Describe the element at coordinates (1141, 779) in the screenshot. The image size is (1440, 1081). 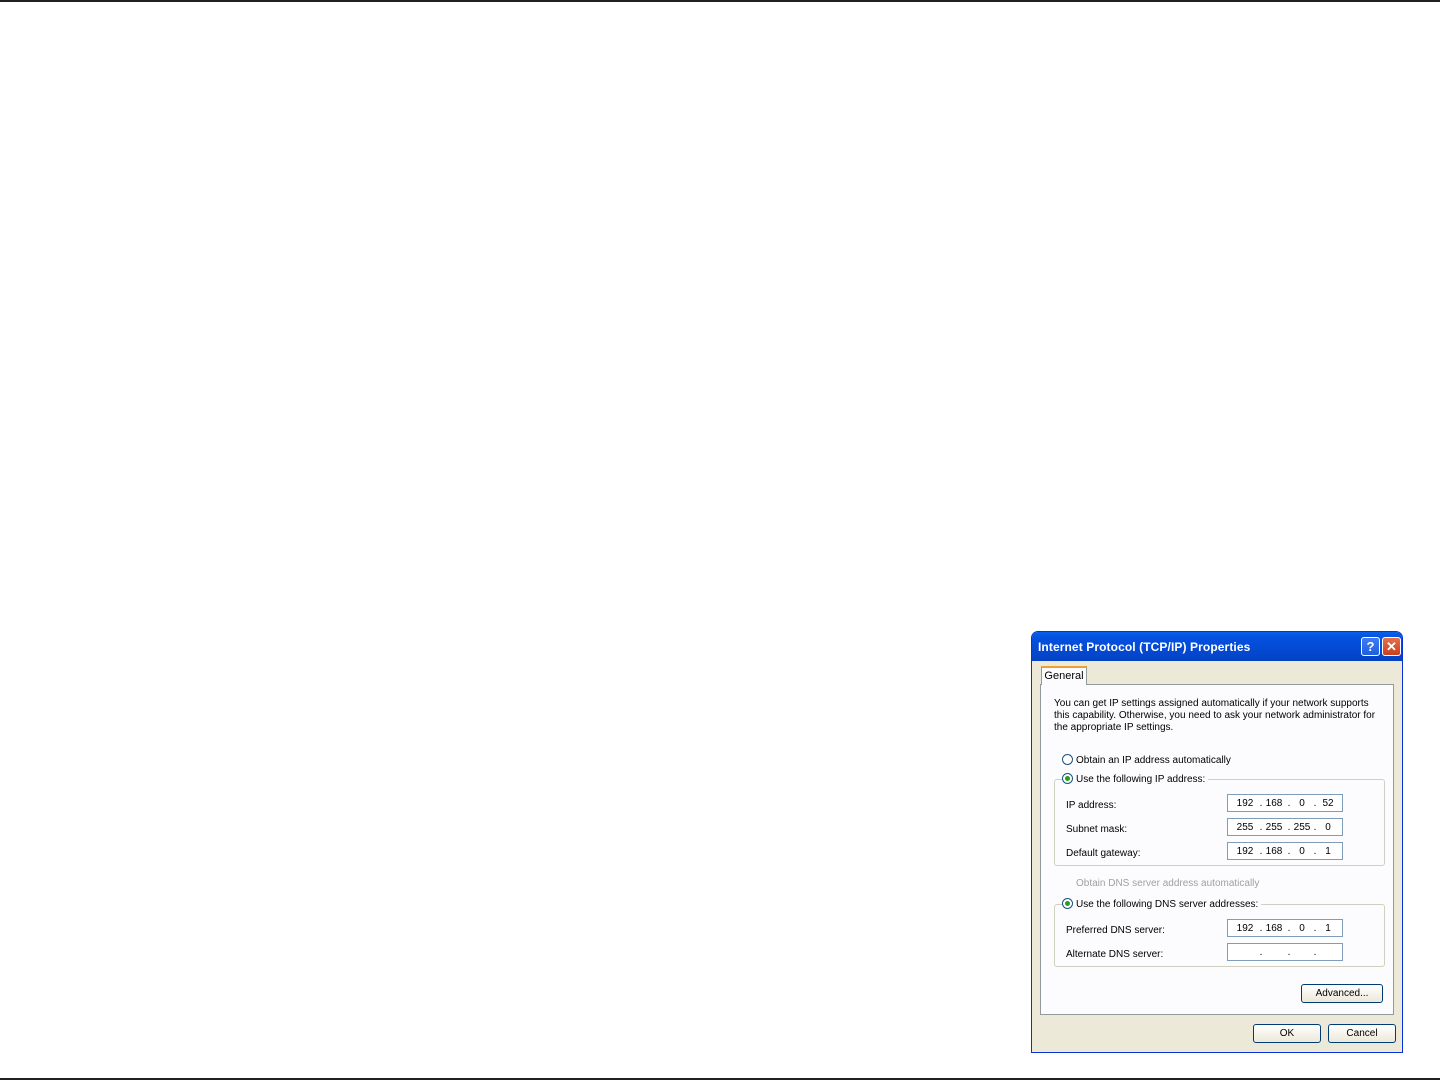
I see `radio-label: Use the following IP address:` at that location.